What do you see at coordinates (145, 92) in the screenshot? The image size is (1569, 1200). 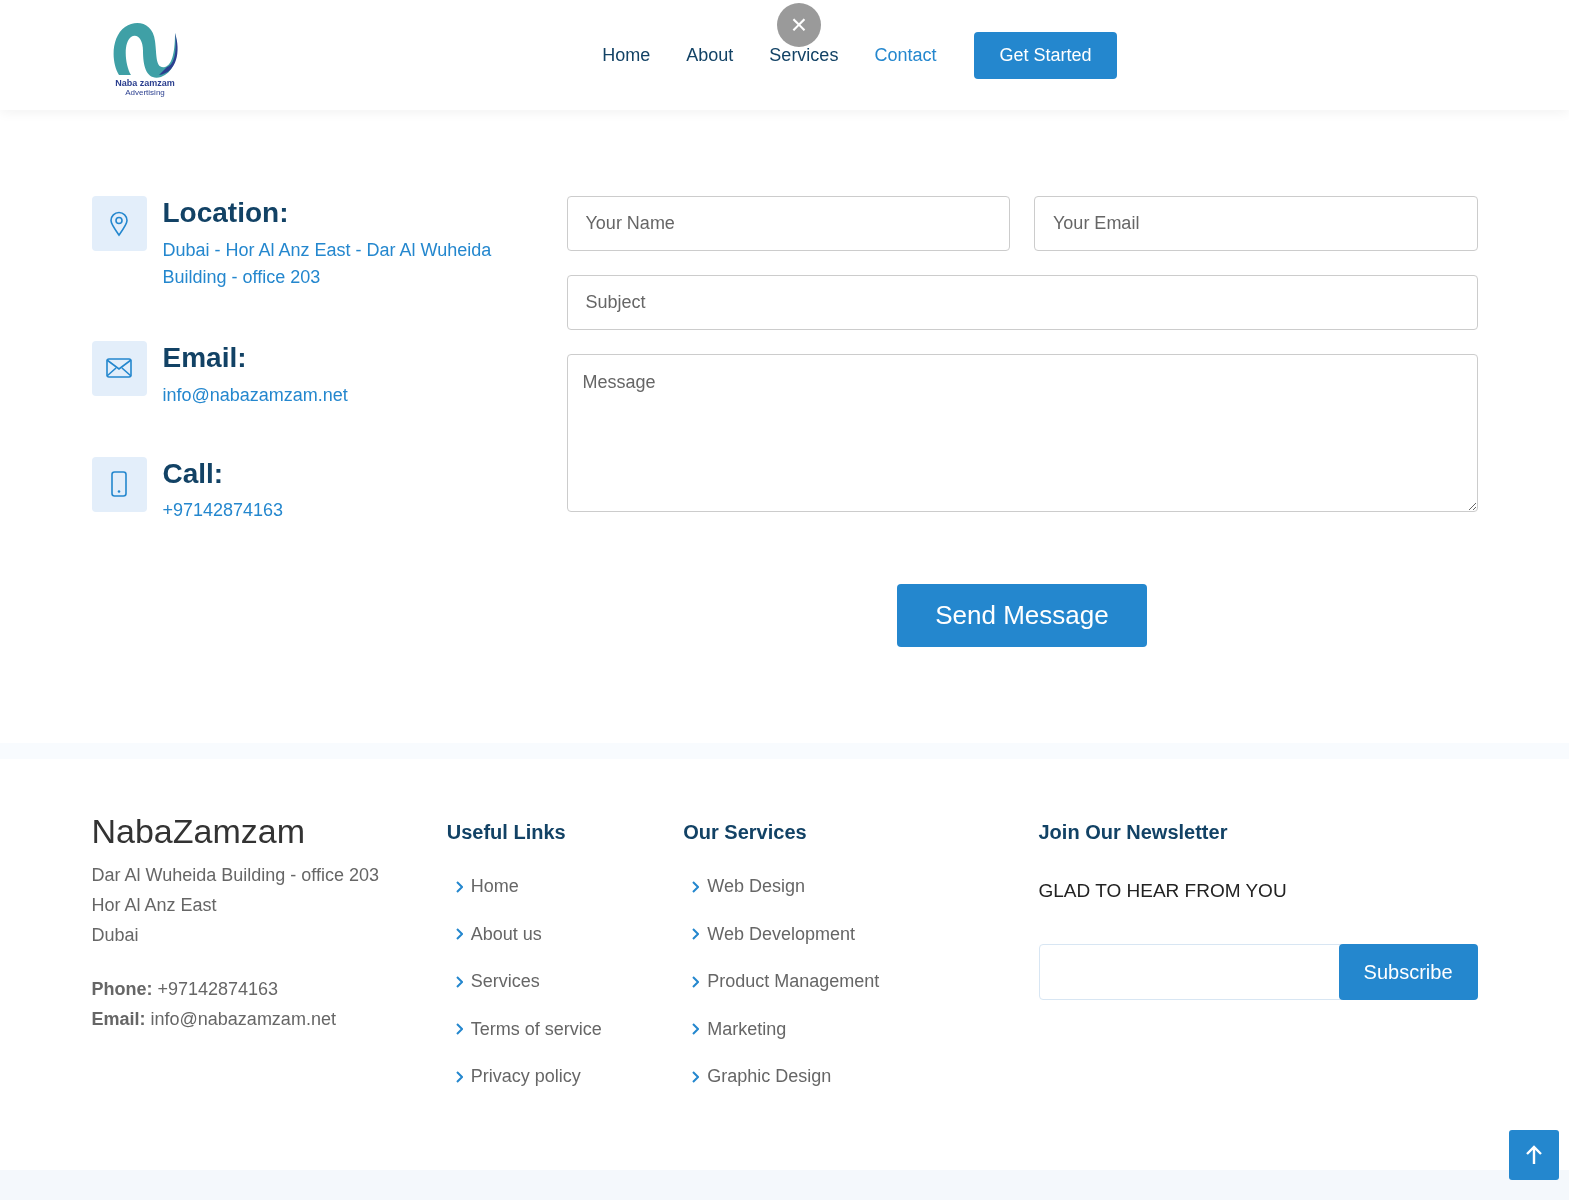 I see `logo-tagline: Advertising` at bounding box center [145, 92].